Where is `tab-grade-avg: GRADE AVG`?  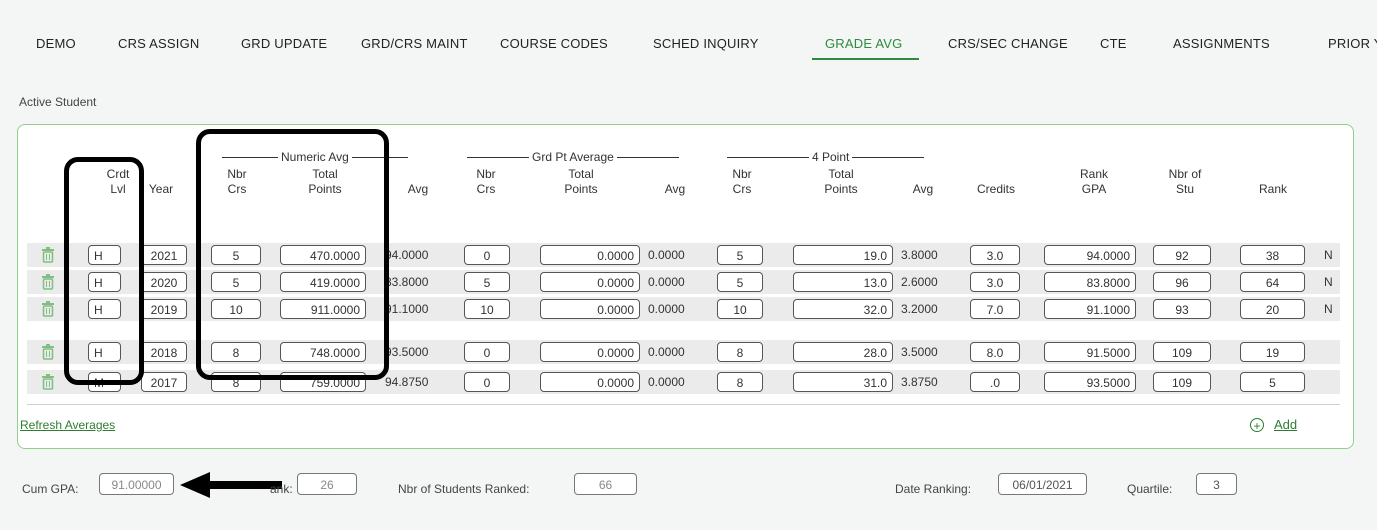
tab-grade-avg: GRADE AVG is located at coordinates (863, 43).